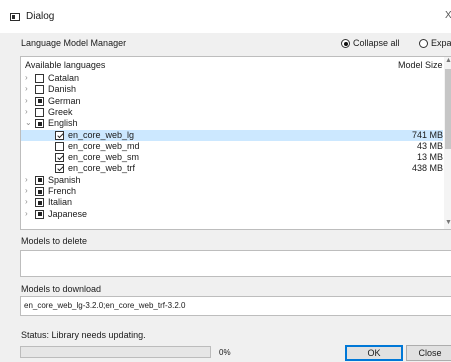 Image resolution: width=451 pixels, height=362 pixels. What do you see at coordinates (423, 43) in the screenshot?
I see `expand-all-radio` at bounding box center [423, 43].